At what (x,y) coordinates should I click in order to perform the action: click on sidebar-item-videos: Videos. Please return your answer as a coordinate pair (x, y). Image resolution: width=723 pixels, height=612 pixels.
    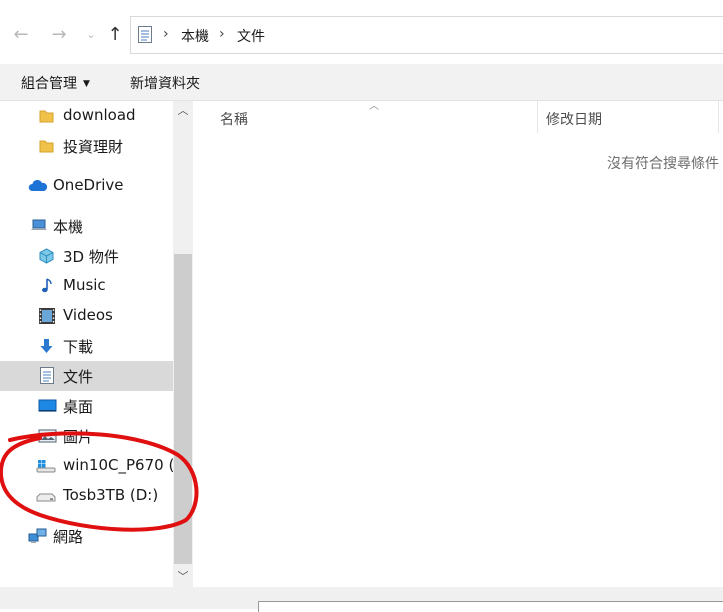
    Looking at the image, I should click on (86, 316).